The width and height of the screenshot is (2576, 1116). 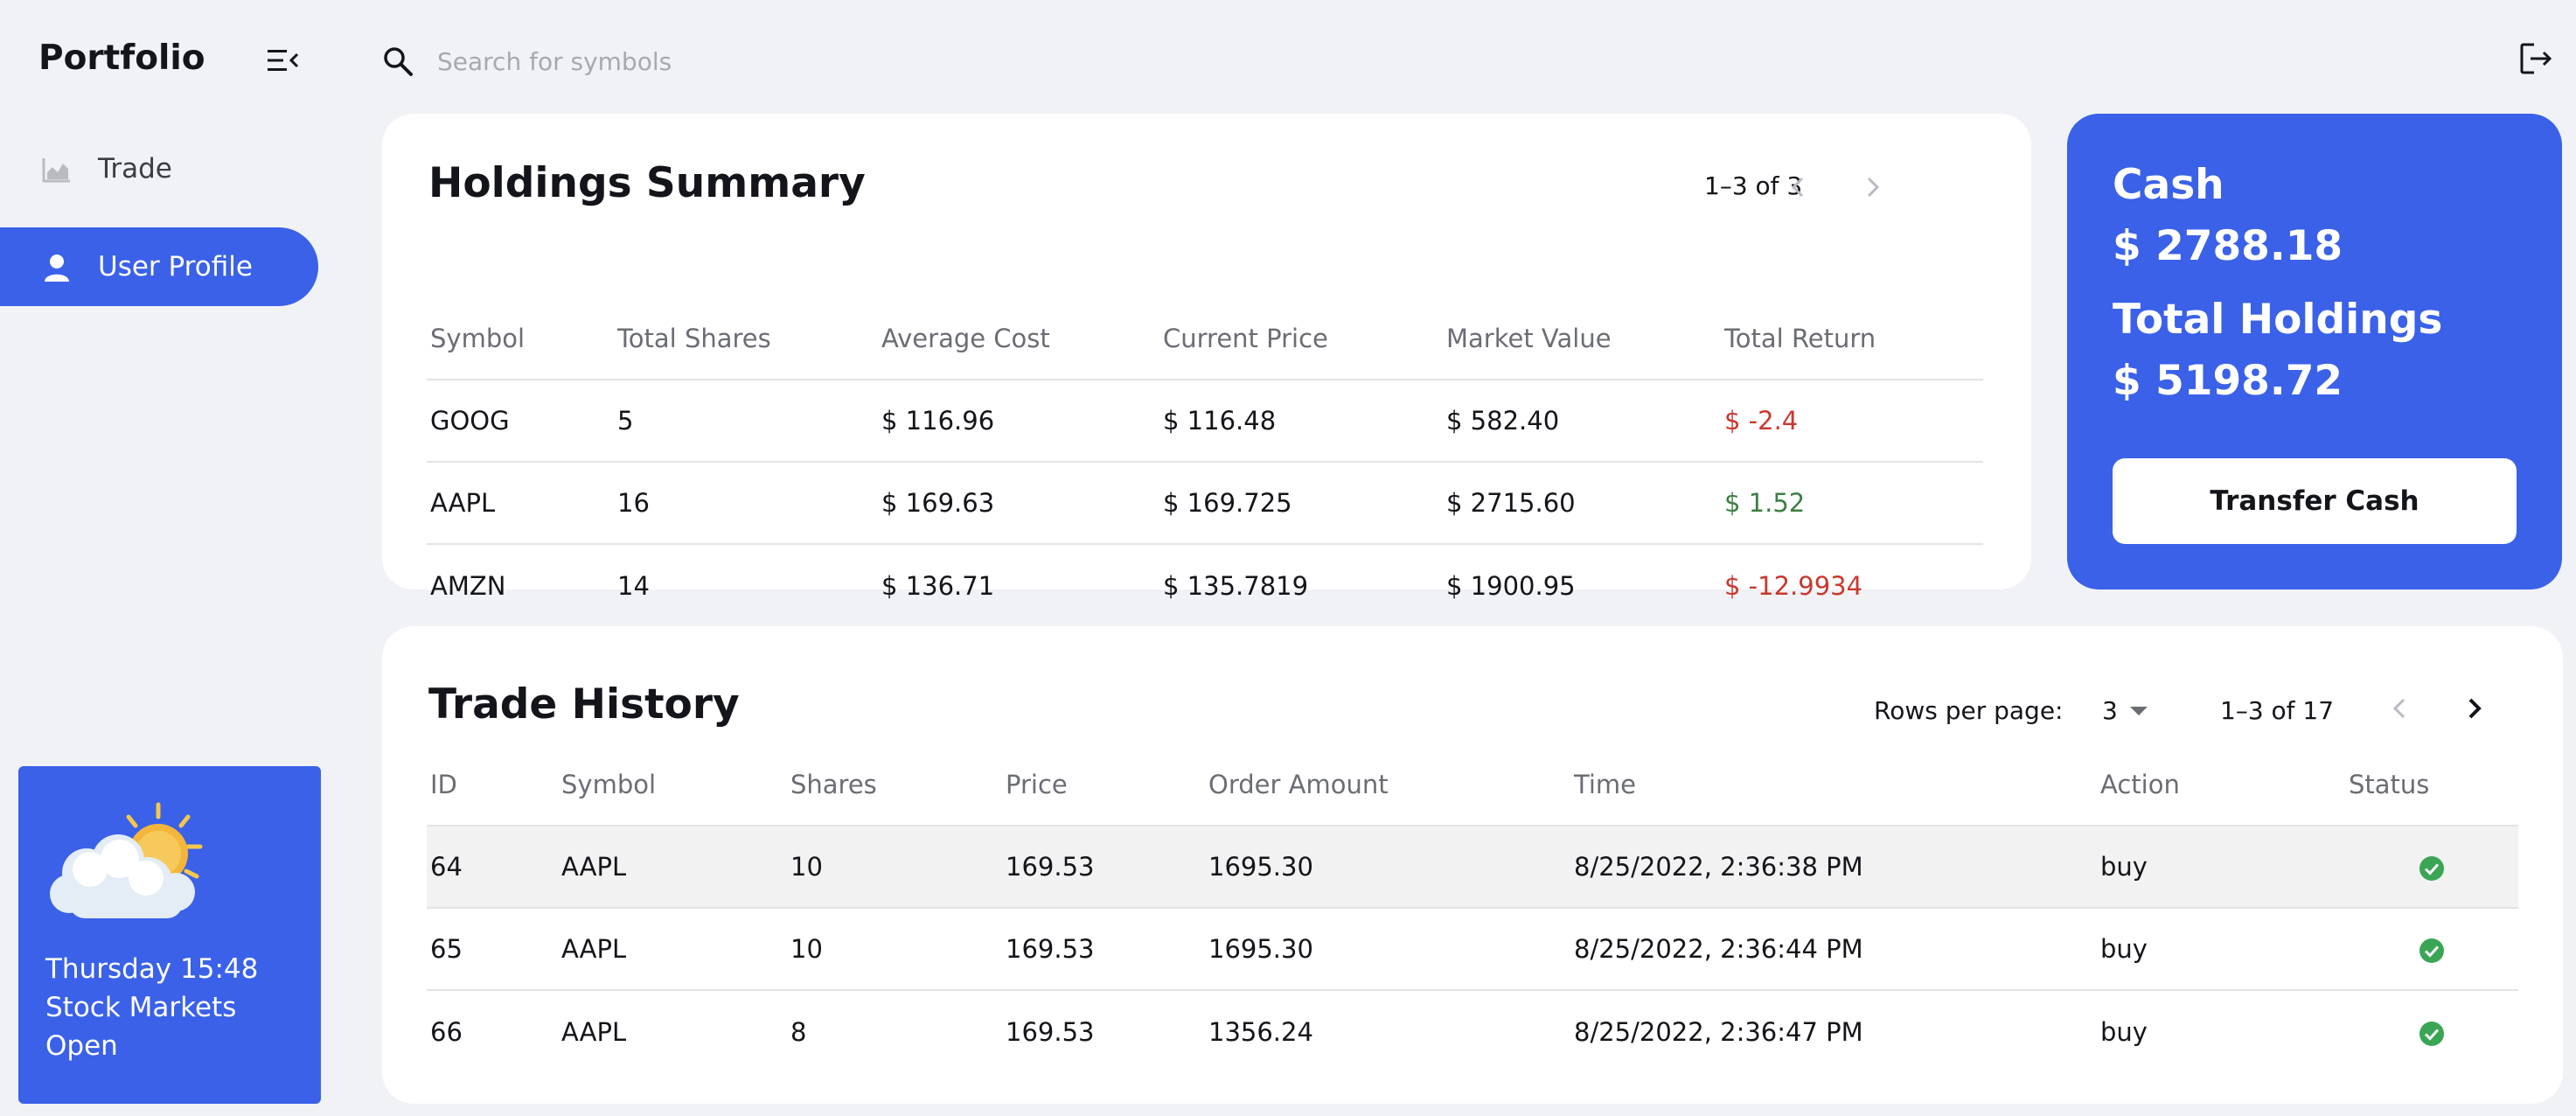 What do you see at coordinates (1582, 338) in the screenshot?
I see `column-header: Market Value` at bounding box center [1582, 338].